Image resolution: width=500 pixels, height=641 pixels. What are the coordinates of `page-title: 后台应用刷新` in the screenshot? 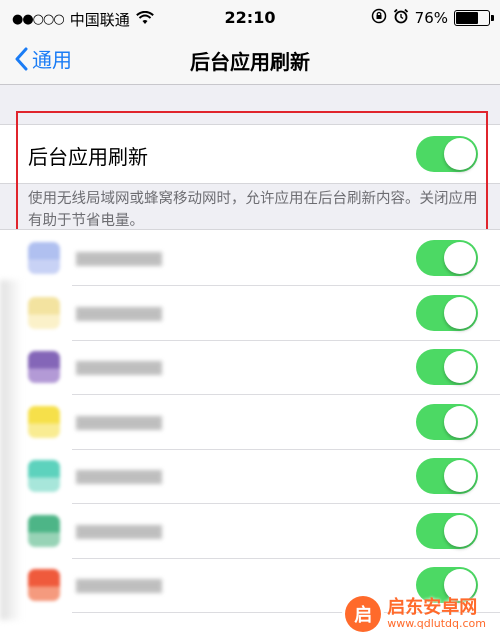 It's located at (250, 62).